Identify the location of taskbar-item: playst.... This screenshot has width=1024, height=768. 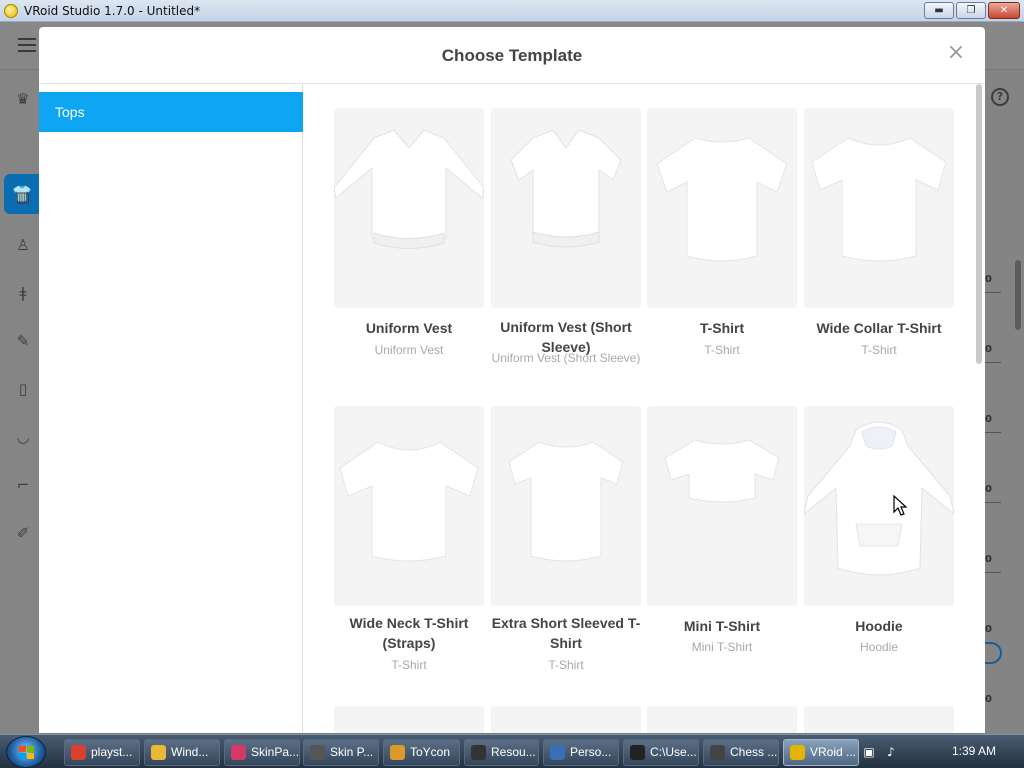
(102, 752).